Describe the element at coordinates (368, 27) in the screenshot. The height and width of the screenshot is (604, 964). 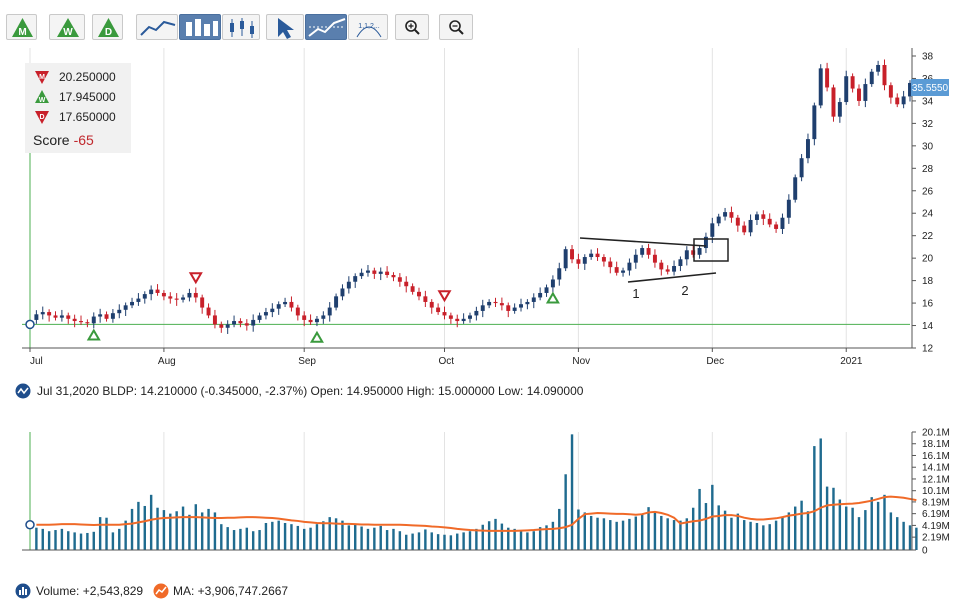
I see `fibonacci-tool-button: 1,1,2,..` at that location.